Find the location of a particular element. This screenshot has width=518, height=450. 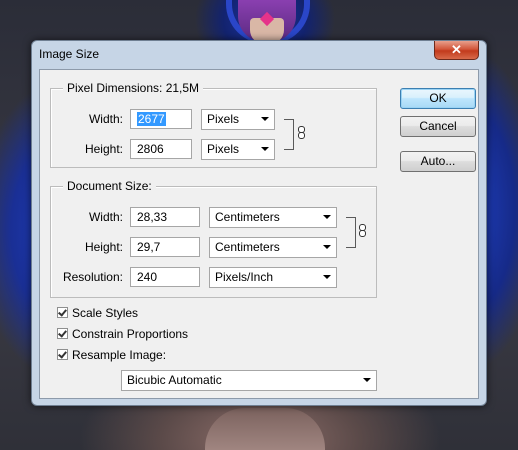

constrain-proportions-label: Constrain Proportions is located at coordinates (130, 334).